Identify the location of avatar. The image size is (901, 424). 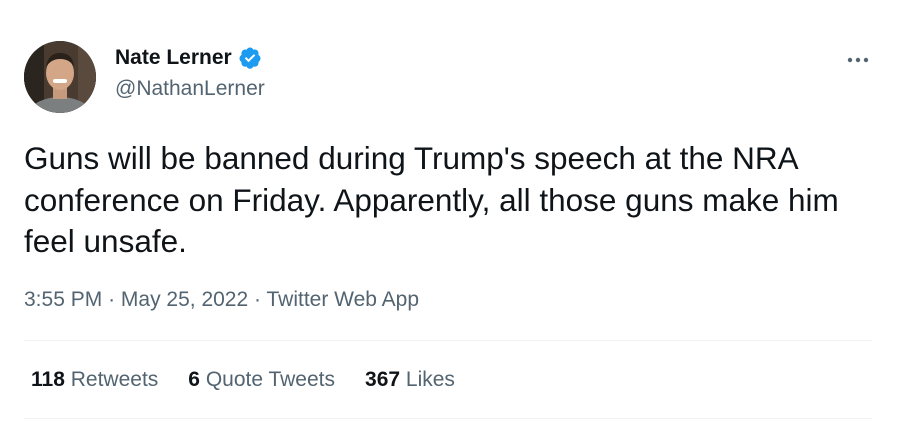
(60, 77).